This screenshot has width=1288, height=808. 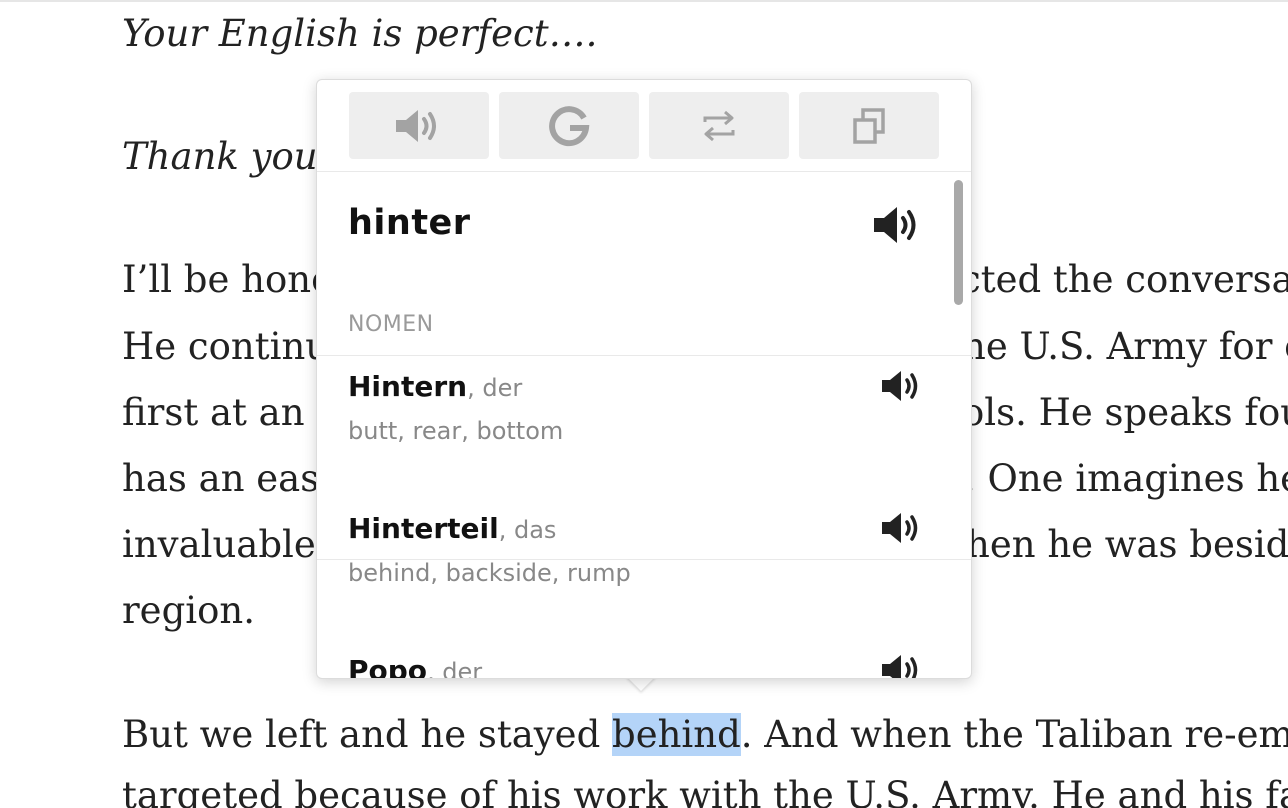 What do you see at coordinates (1014, 734) in the screenshot?
I see `article-text: . And when the Taliban re-emer` at bounding box center [1014, 734].